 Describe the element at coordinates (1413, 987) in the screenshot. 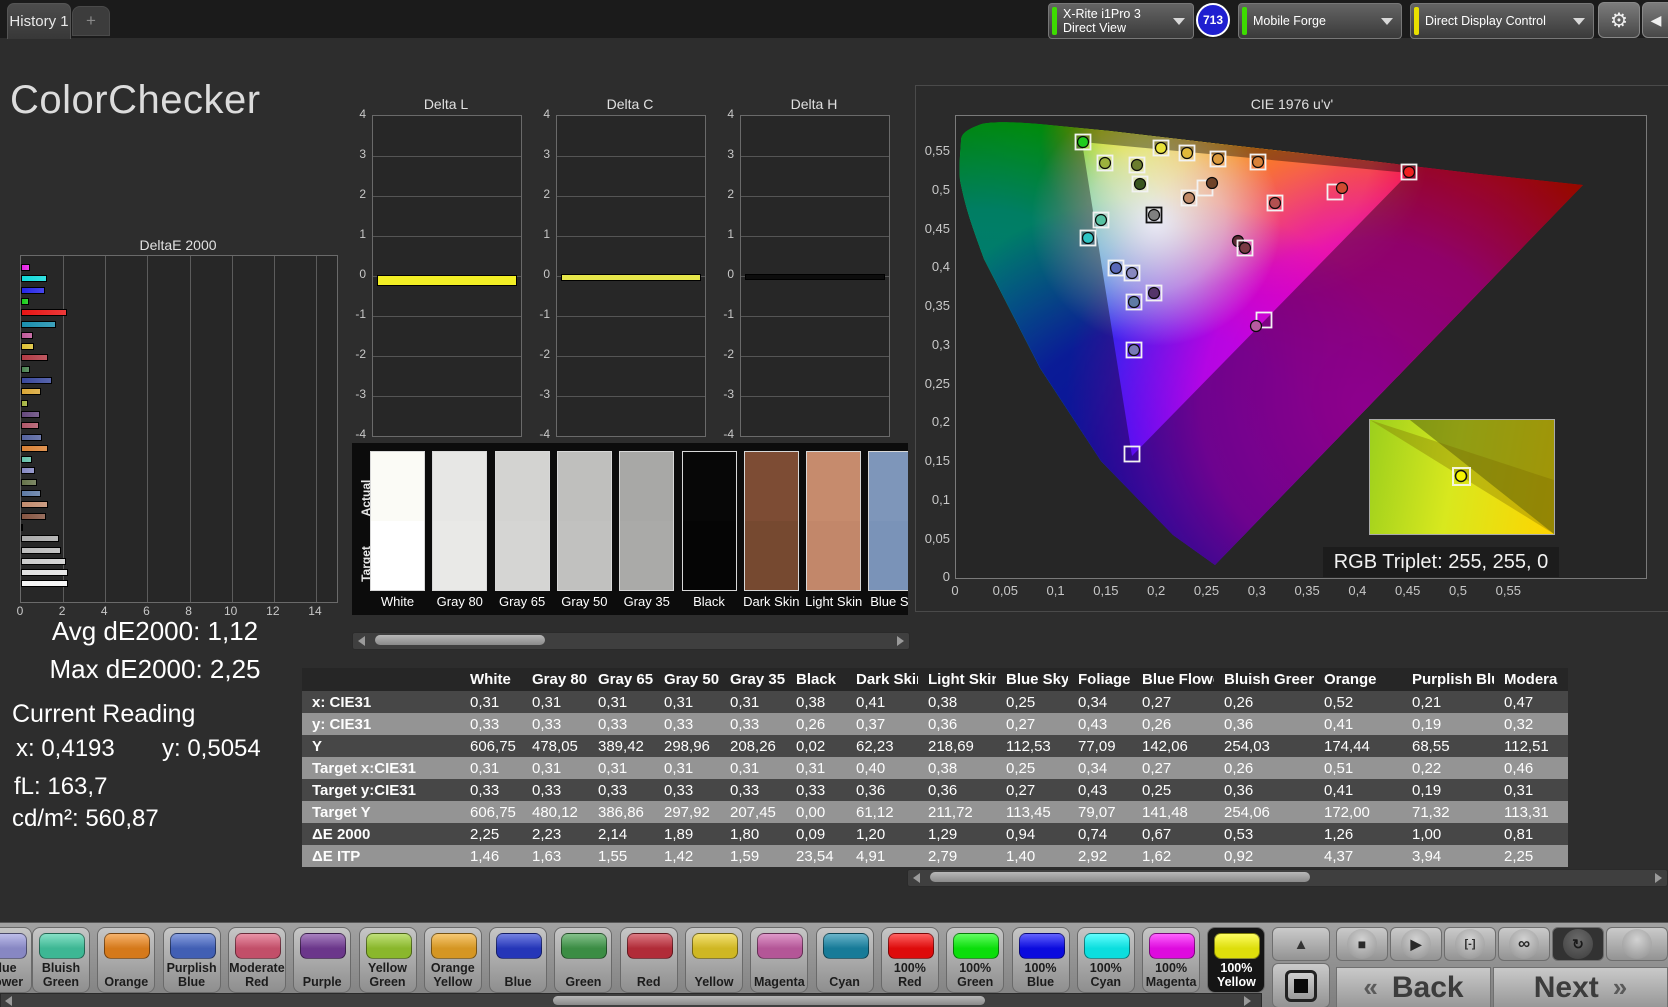

I see `back-button: « Back` at that location.